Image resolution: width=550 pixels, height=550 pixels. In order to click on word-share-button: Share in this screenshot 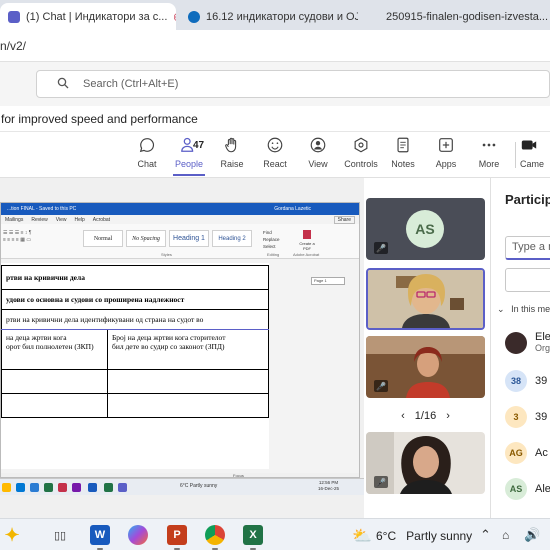, I will do `click(344, 219)`.